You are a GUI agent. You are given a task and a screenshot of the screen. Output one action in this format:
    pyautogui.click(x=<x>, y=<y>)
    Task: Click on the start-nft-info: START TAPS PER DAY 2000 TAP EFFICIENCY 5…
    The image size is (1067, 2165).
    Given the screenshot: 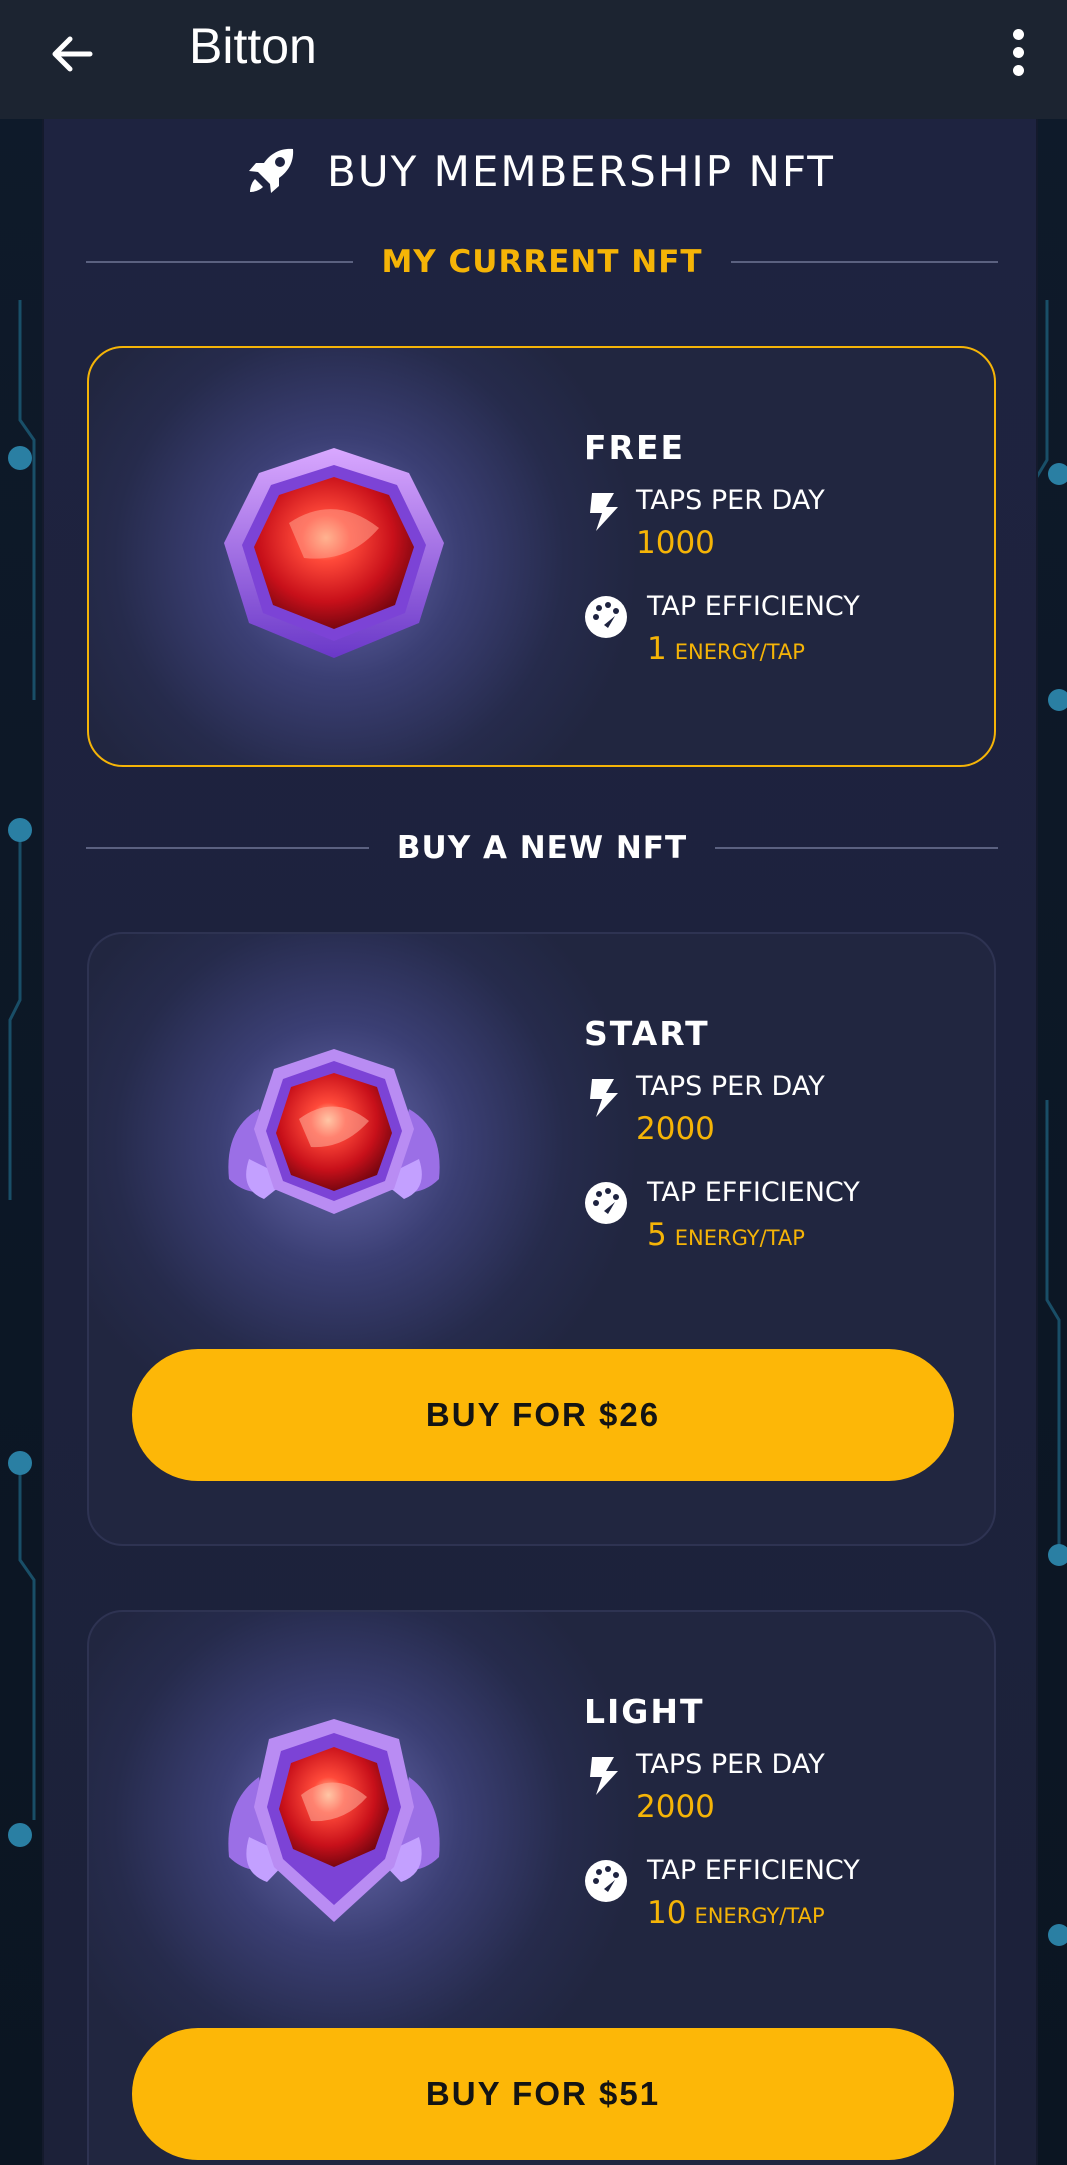 What is the action you would take?
    pyautogui.click(x=722, y=1135)
    